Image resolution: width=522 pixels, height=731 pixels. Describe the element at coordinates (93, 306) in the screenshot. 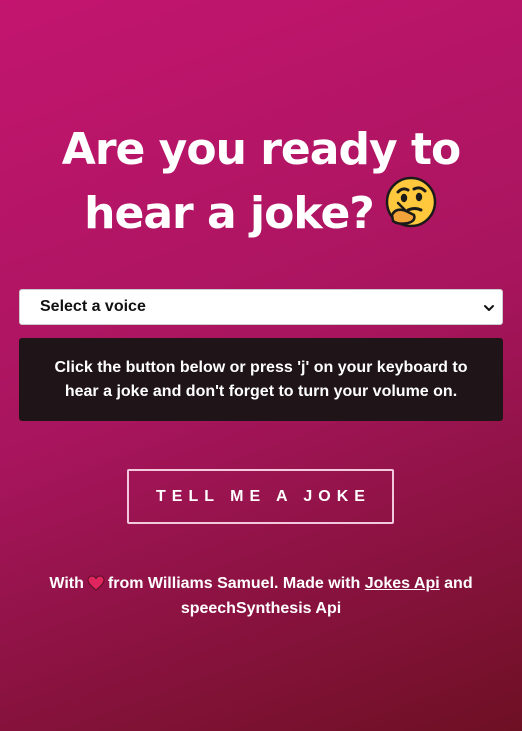

I see `voice-select-value: Select a voice` at that location.